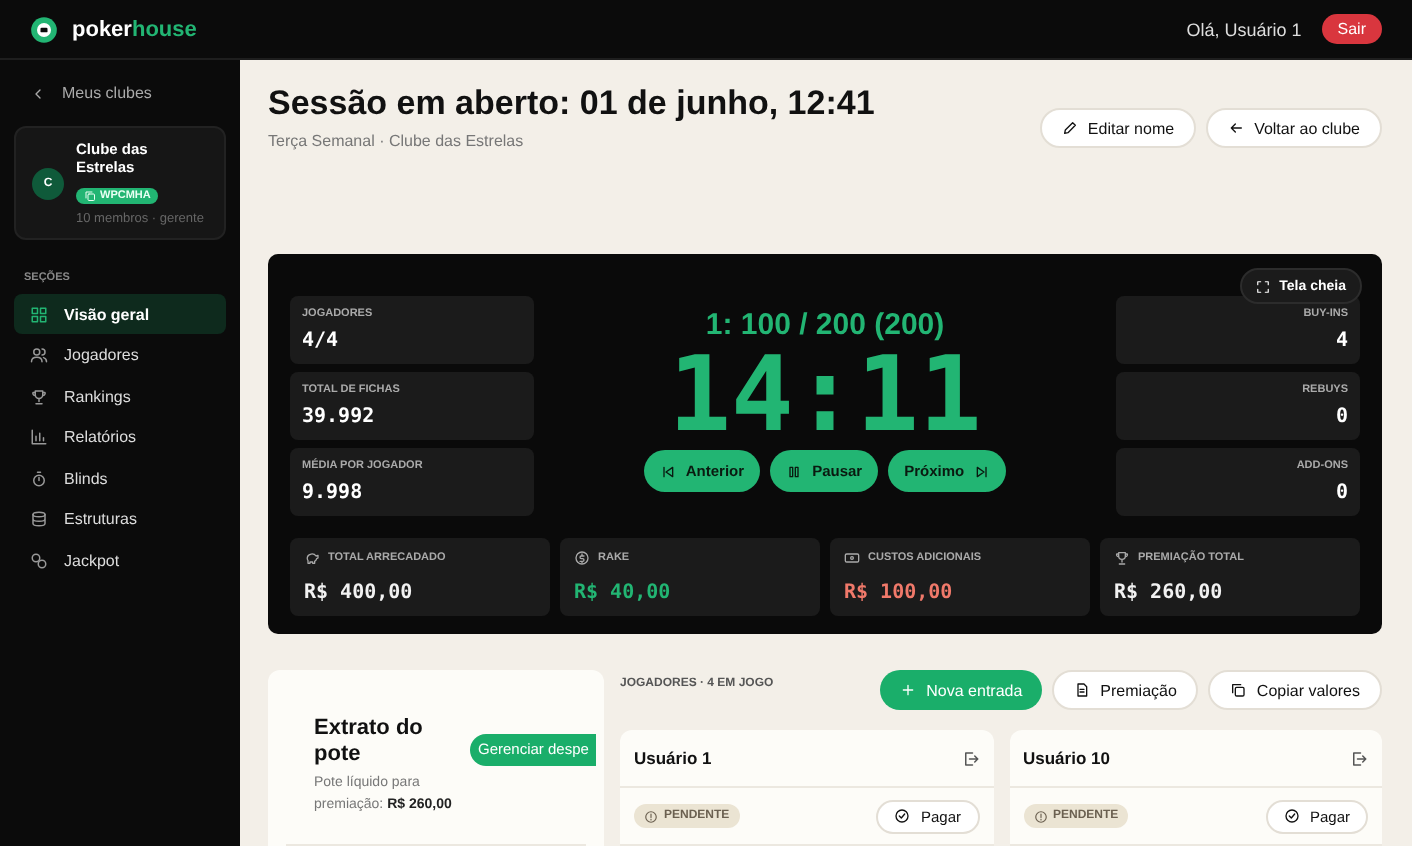  What do you see at coordinates (120, 314) in the screenshot?
I see `sidebar-item: Visão geral` at bounding box center [120, 314].